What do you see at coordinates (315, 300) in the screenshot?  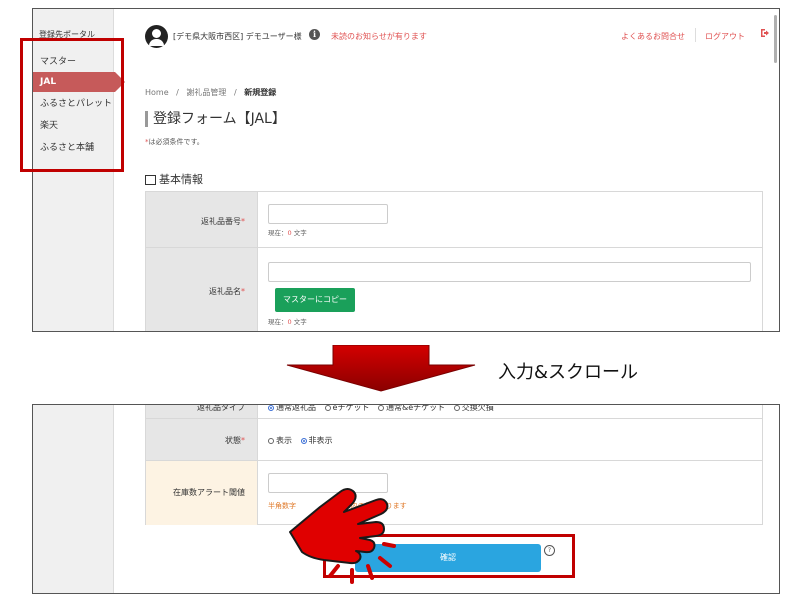 I see `copy-to-master-button: マスターにコピー` at bounding box center [315, 300].